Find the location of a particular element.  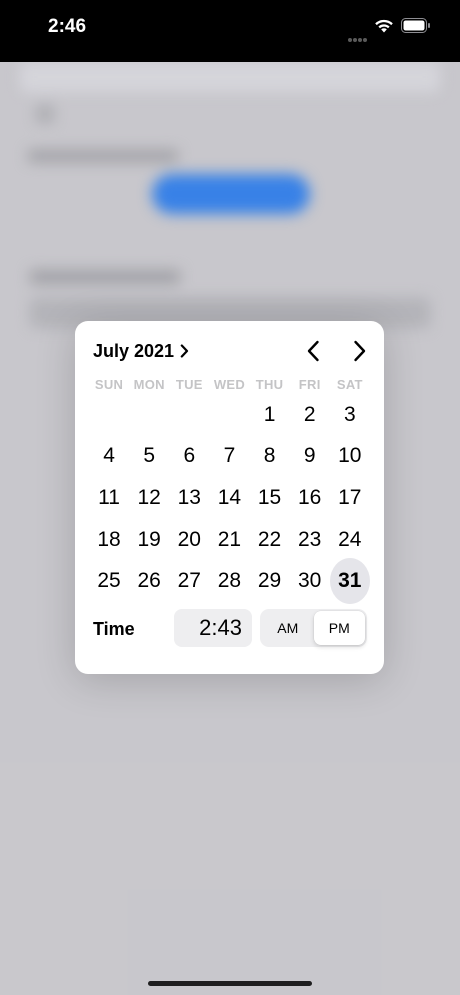

calendar-day: 3 is located at coordinates (350, 415).